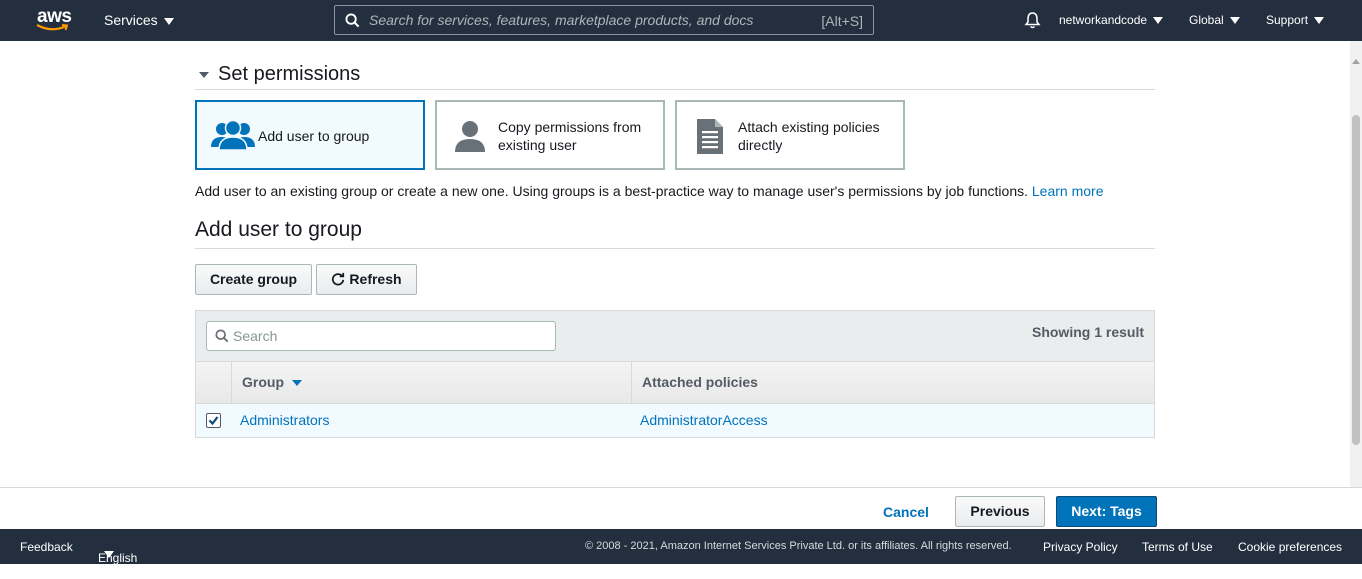 The height and width of the screenshot is (579, 1362). I want to click on refresh-label: Refresh, so click(375, 279).